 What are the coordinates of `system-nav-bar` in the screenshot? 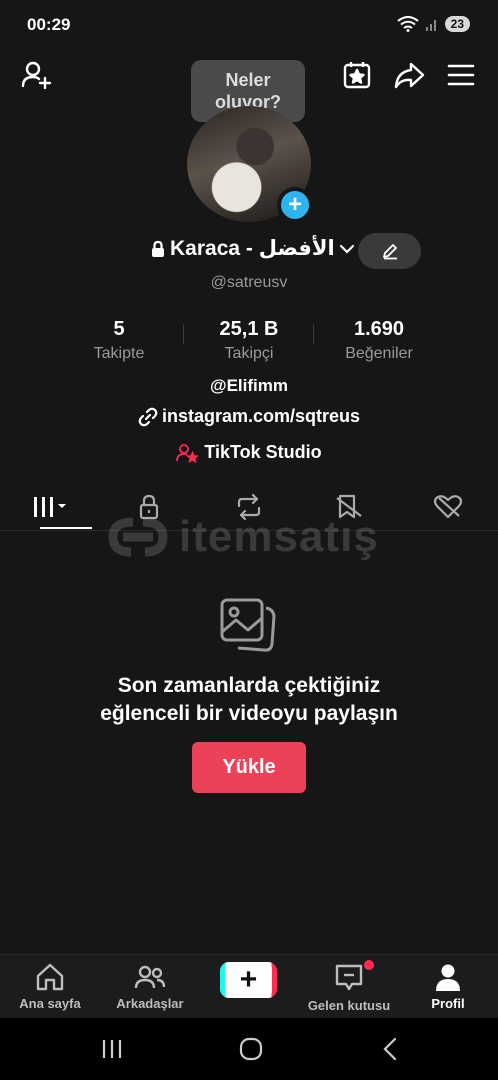 It's located at (249, 1049).